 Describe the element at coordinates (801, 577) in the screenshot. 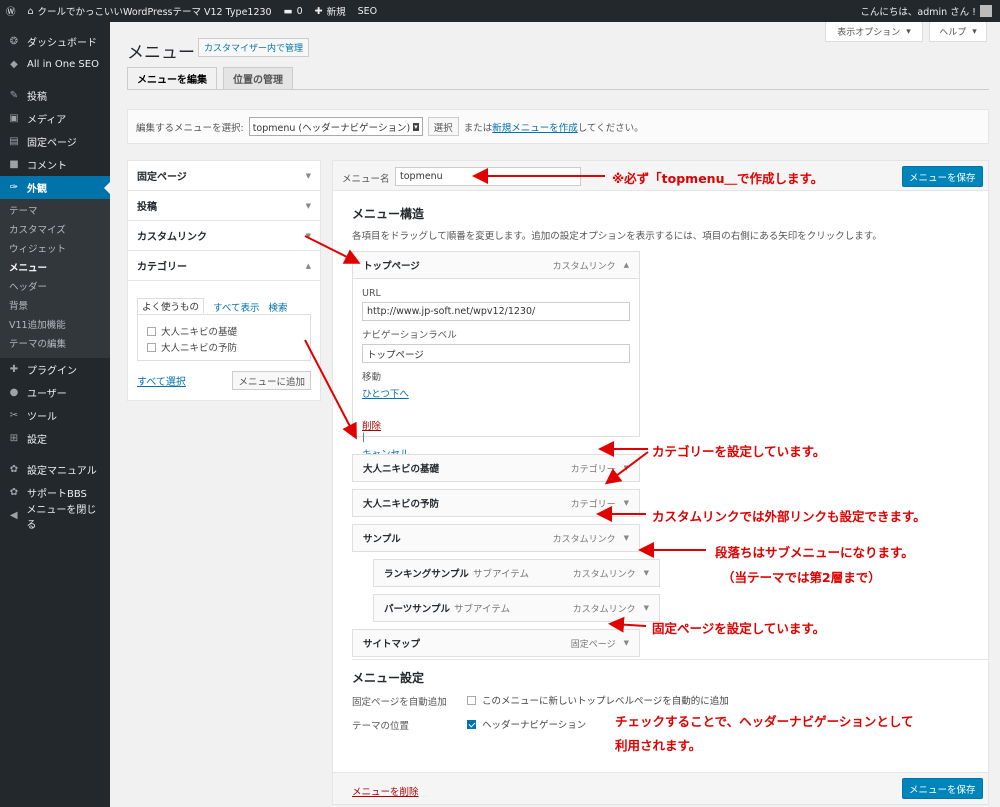

I see `annotation-submenu-depth: （当テーマでは第2層まで）` at that location.